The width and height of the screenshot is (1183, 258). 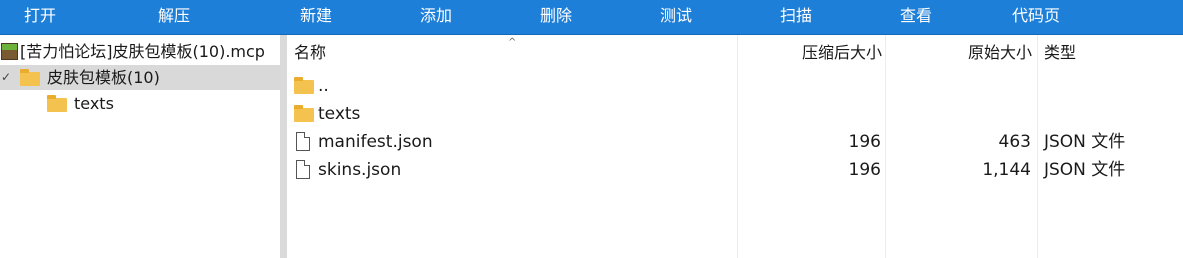 What do you see at coordinates (6, 77) in the screenshot?
I see `expand-chevron-icon: ✓` at bounding box center [6, 77].